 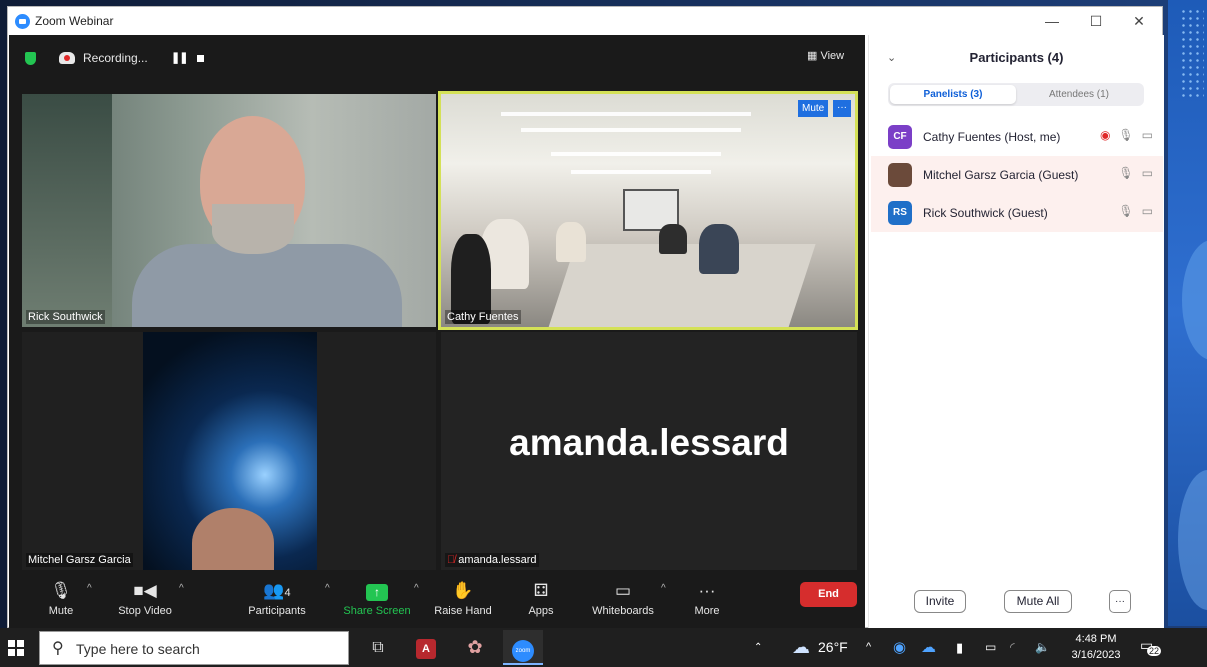 What do you see at coordinates (649, 442) in the screenshot?
I see `participant-name-display: amanda.lessard` at bounding box center [649, 442].